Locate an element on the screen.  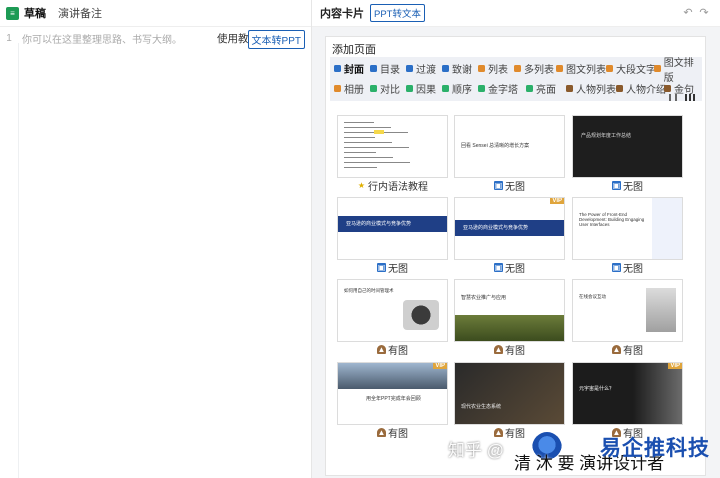
filter-chip: 大段文字 is located at coordinates (631, 68).